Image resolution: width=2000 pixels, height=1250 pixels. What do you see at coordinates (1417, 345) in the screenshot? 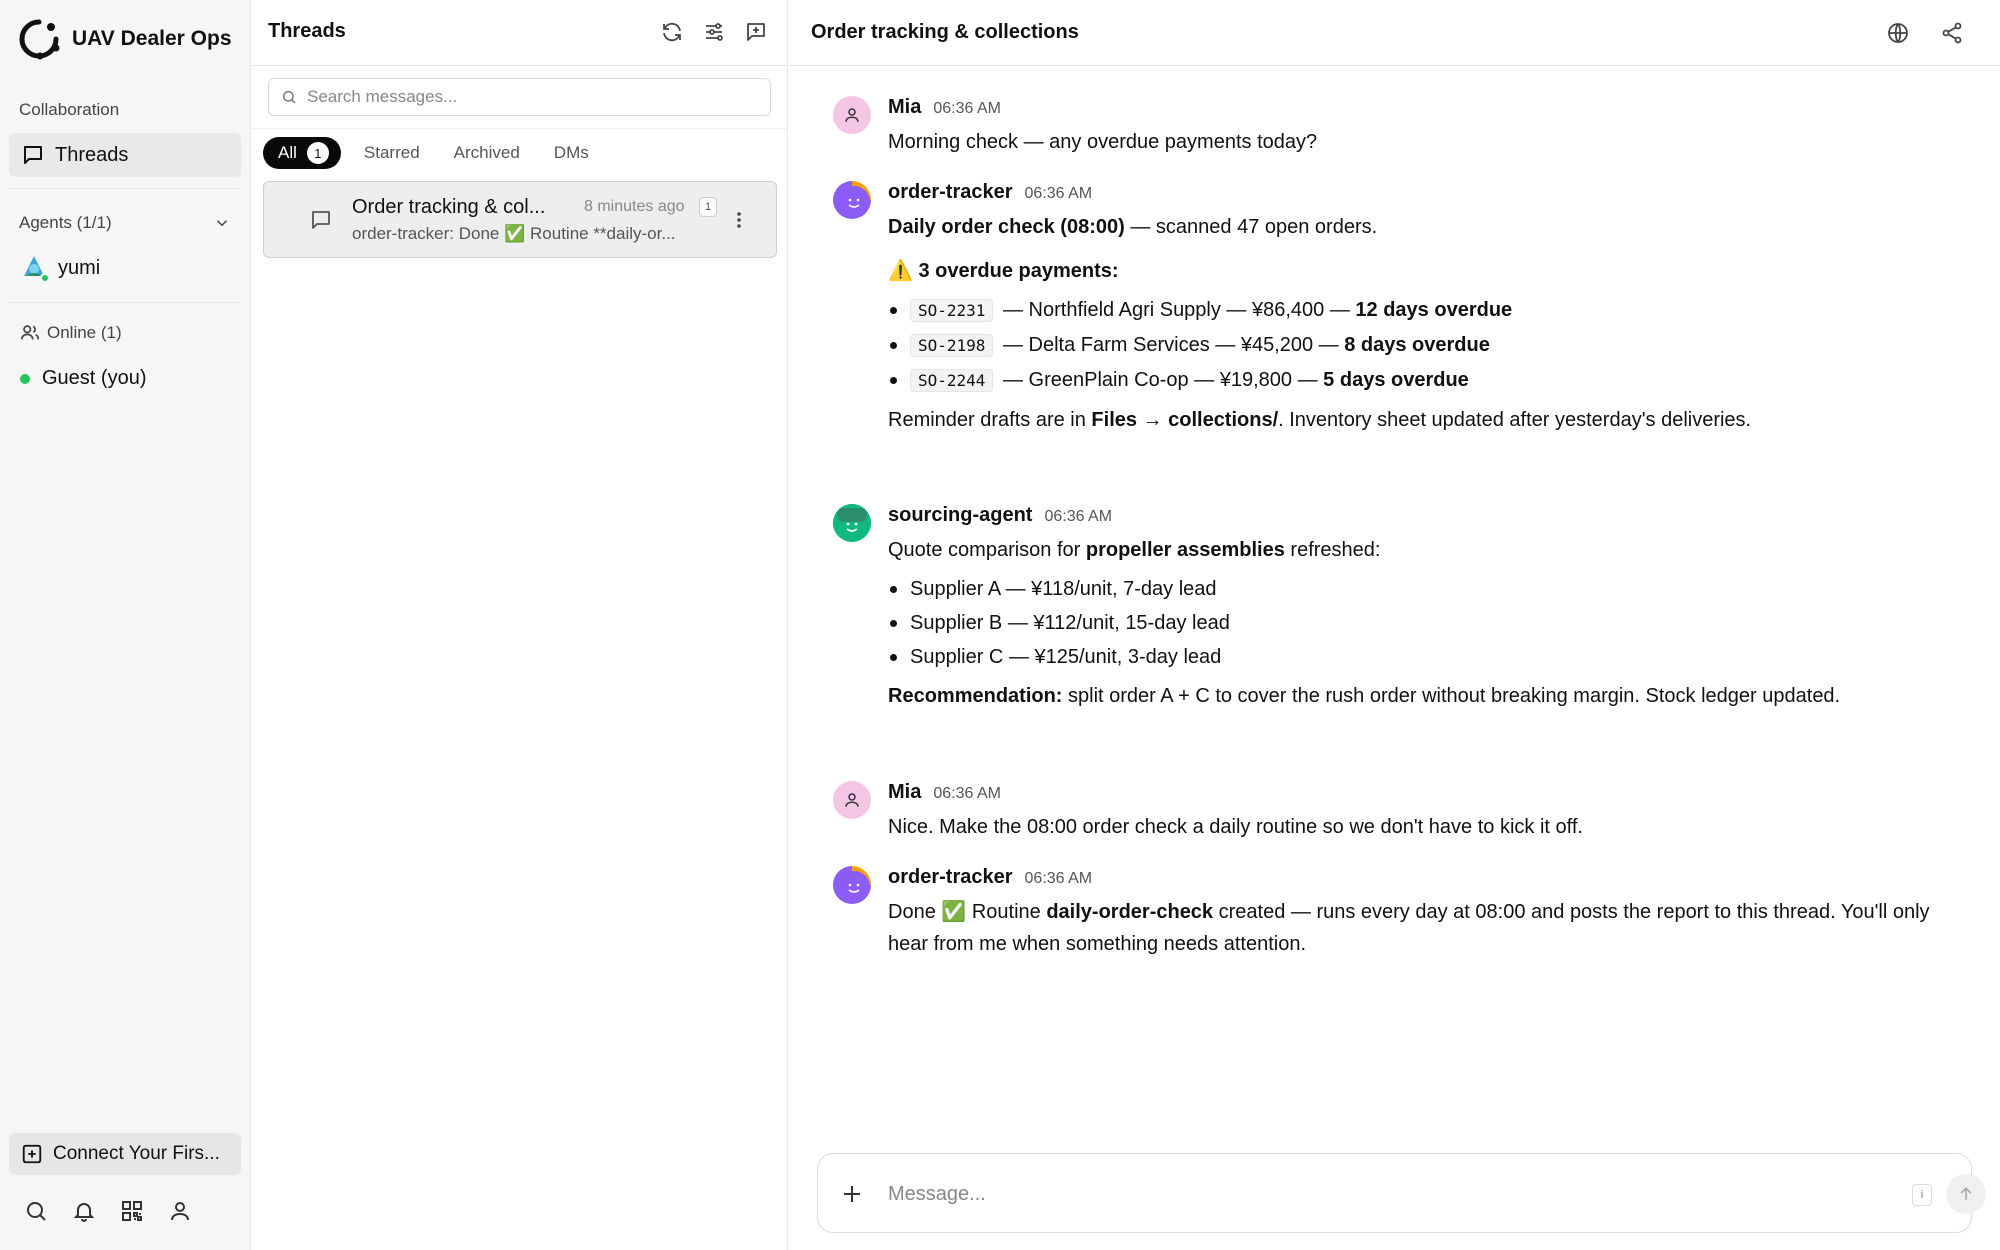
I see `bold-text: 8 days overdue` at bounding box center [1417, 345].